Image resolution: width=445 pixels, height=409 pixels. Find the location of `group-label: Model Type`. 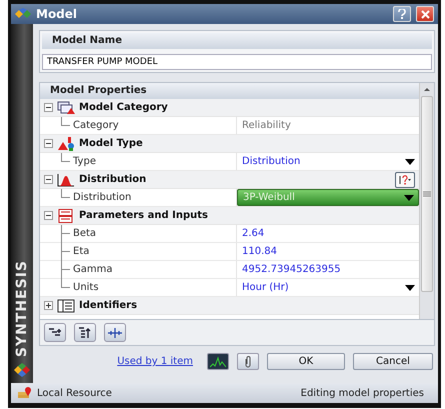

group-label: Model Type is located at coordinates (111, 143).